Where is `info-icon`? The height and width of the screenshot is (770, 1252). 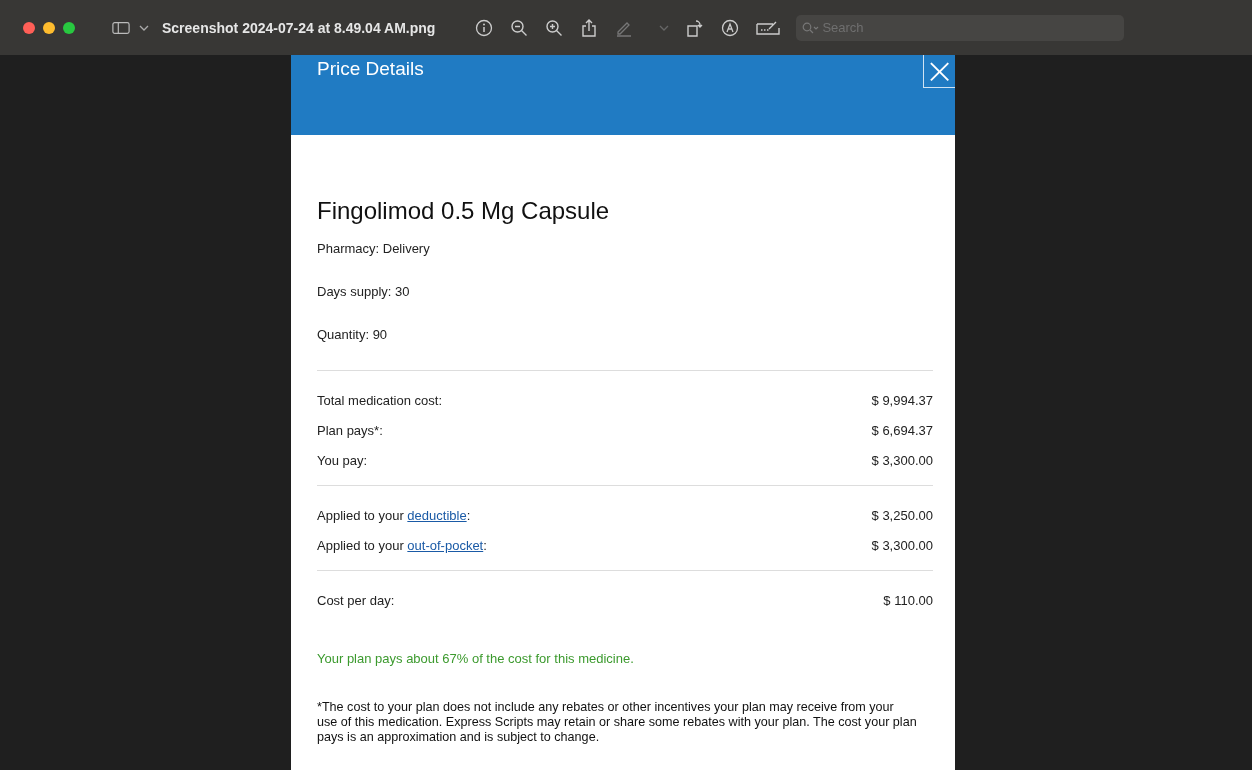 info-icon is located at coordinates (484, 27).